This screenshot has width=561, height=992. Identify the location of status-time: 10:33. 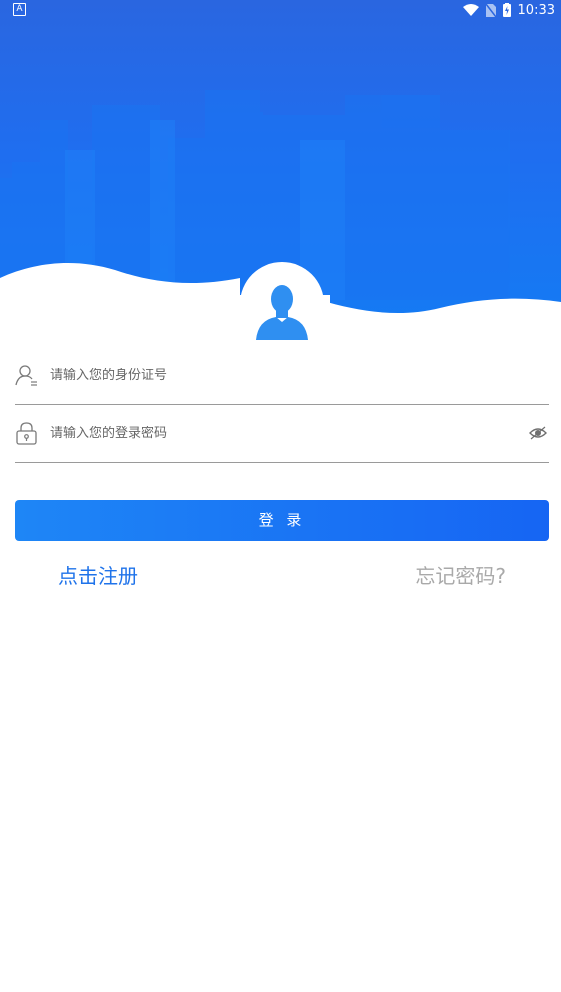
(536, 10).